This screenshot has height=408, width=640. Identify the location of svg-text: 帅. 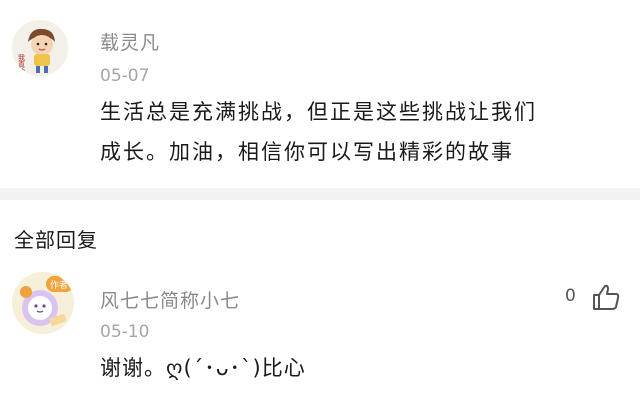
(21, 71).